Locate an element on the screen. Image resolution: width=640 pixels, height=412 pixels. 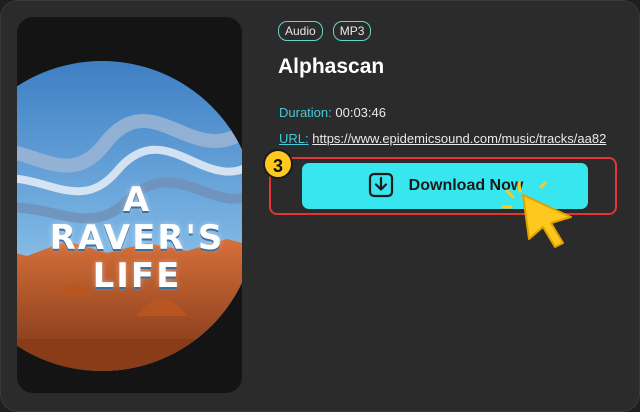
url-label: URL: is located at coordinates (294, 138).